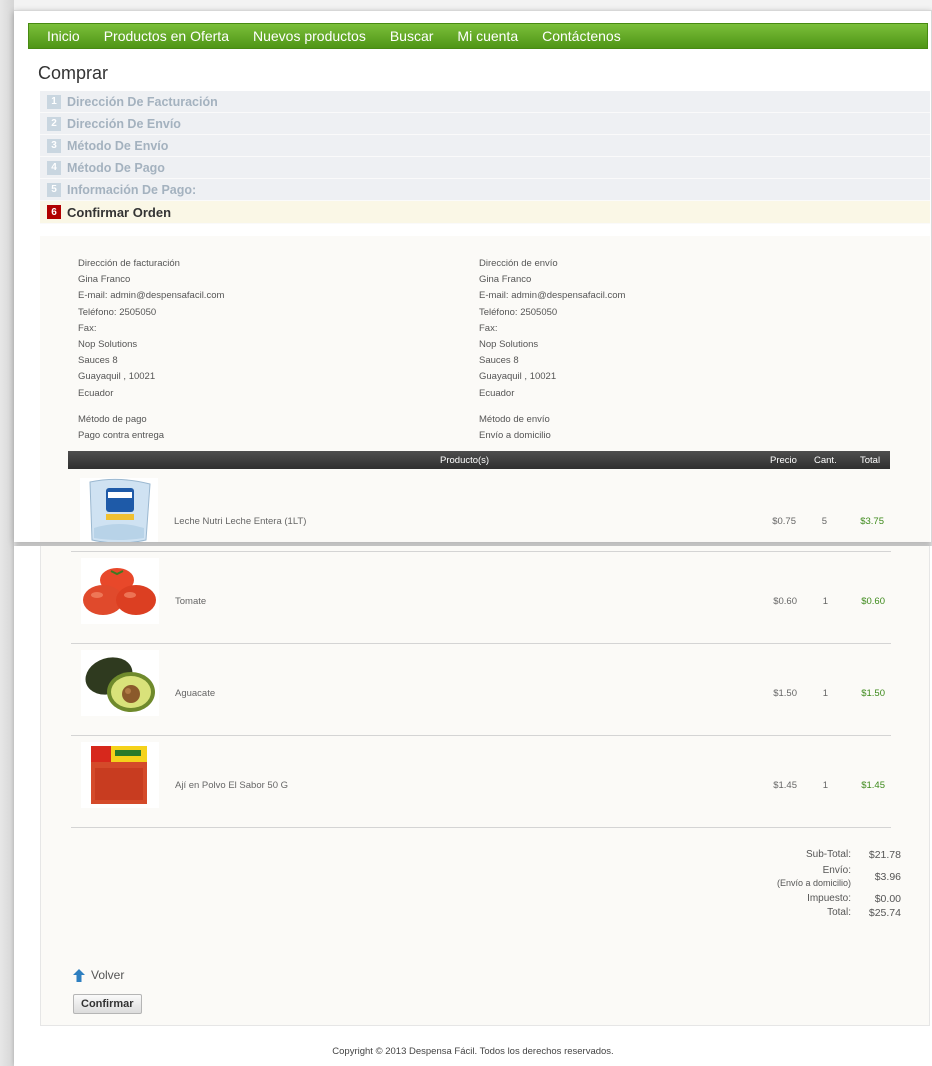 The height and width of the screenshot is (1066, 932). Describe the element at coordinates (481, 598) in the screenshot. I see `cart-row-tomato: Tomate $0.60 1 $0.60` at that location.